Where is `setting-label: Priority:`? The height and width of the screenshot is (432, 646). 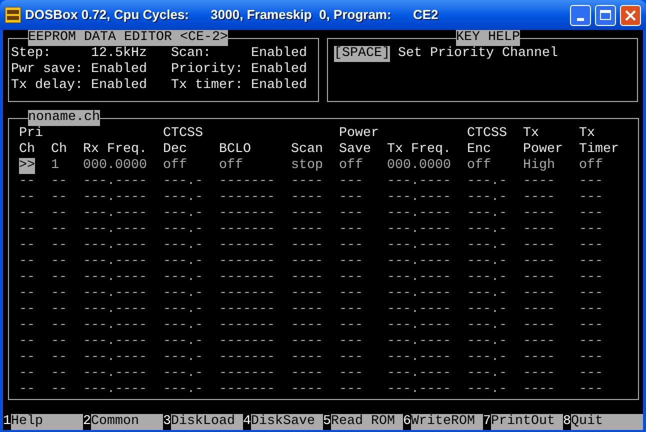
setting-label: Priority: is located at coordinates (207, 70).